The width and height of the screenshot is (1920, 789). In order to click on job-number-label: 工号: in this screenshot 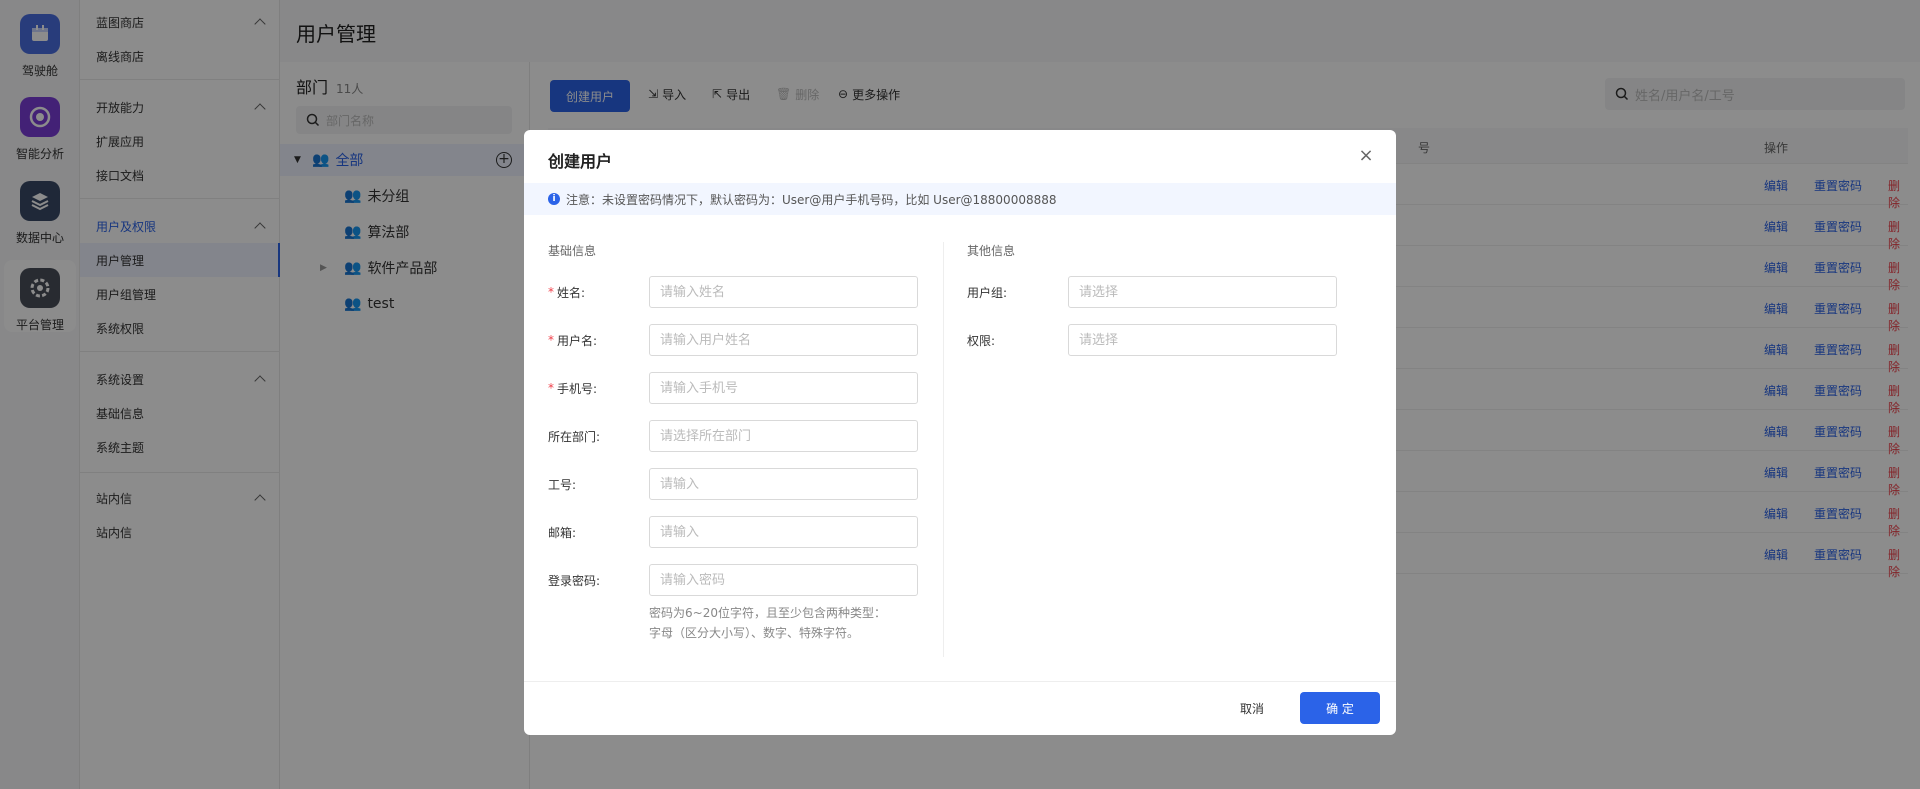, I will do `click(562, 484)`.